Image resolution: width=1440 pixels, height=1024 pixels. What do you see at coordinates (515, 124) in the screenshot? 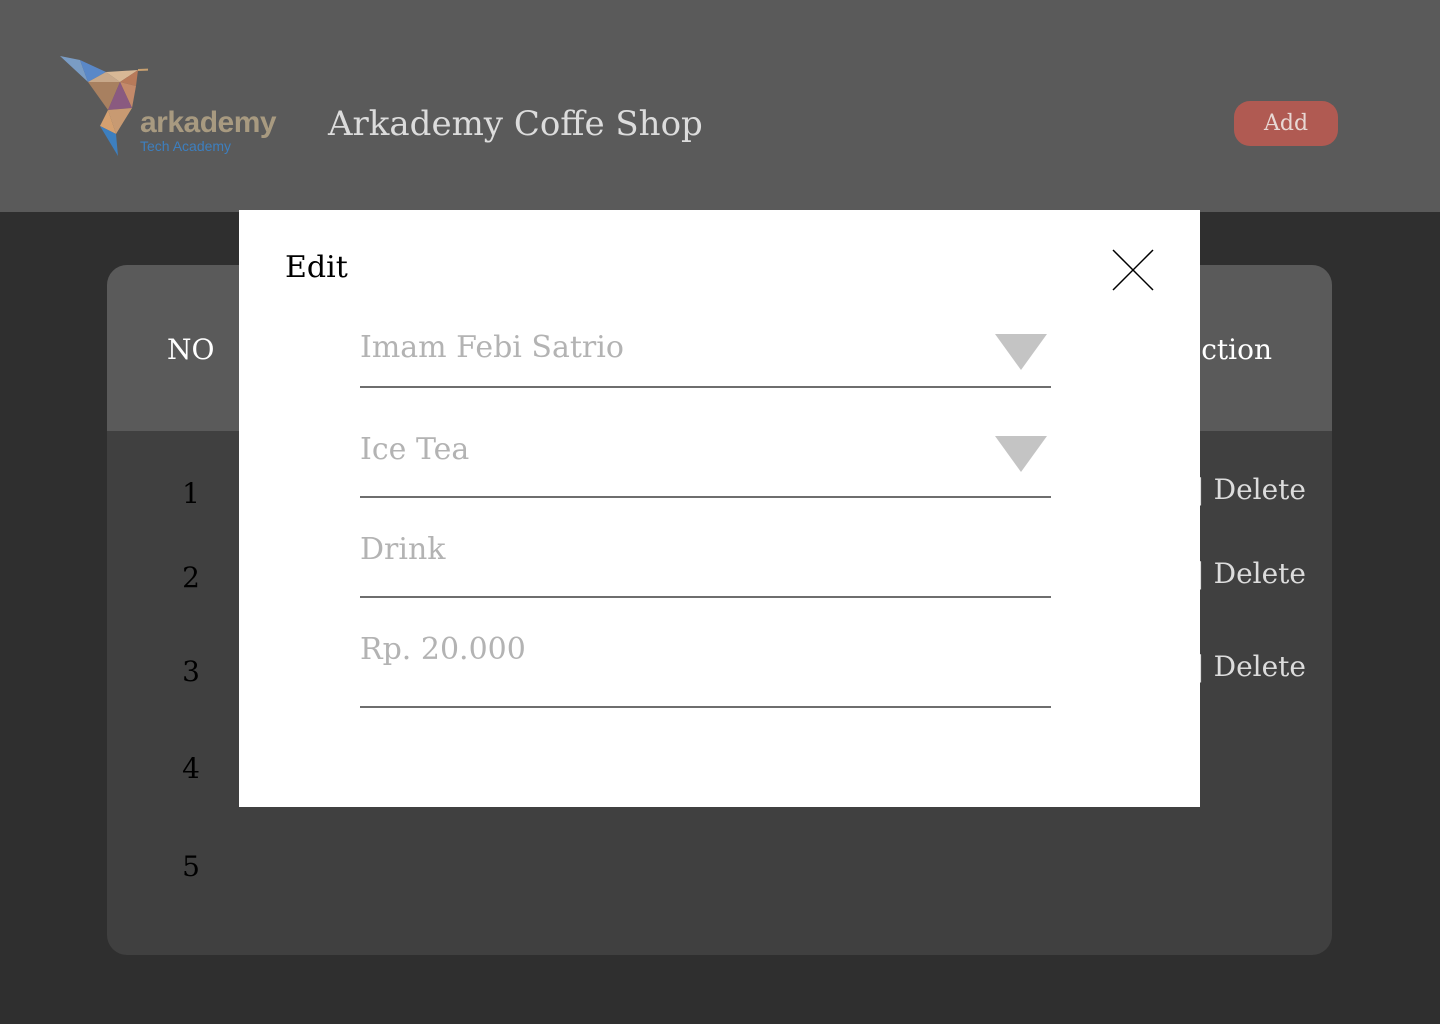
I see `page-title: Arkademy Coffe Shop` at bounding box center [515, 124].